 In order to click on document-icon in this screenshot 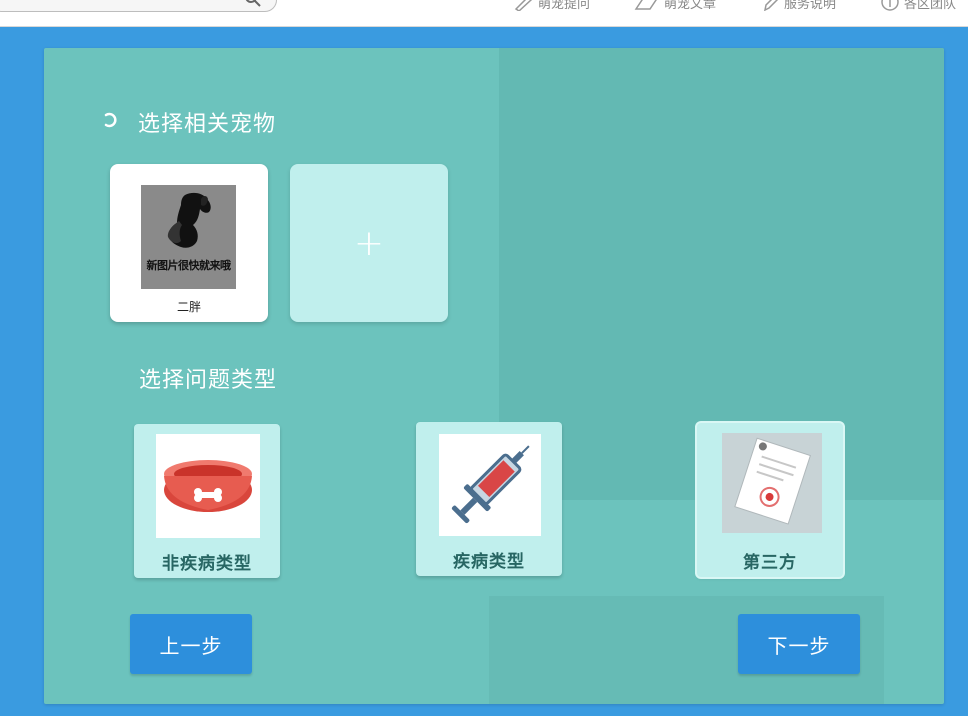, I will do `click(772, 483)`.